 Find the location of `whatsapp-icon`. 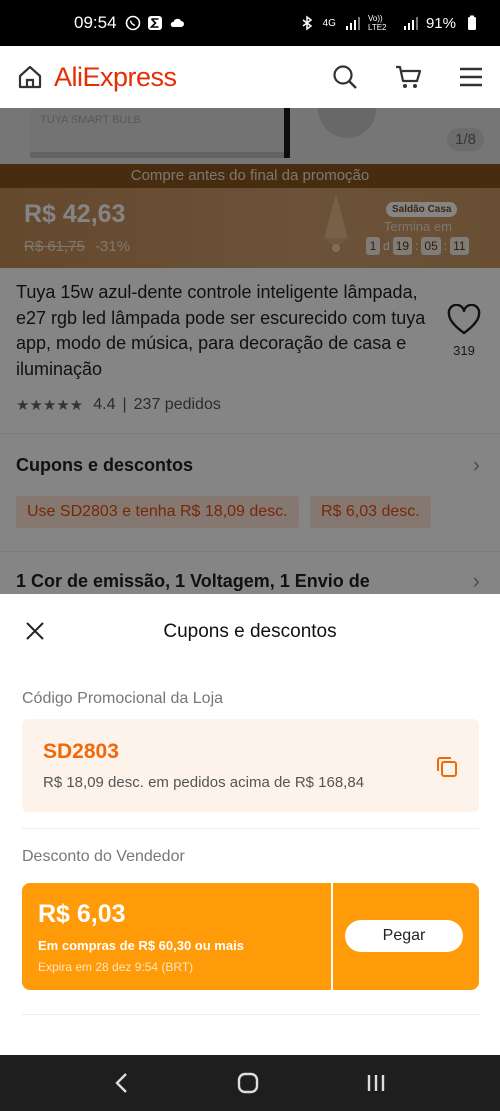

whatsapp-icon is located at coordinates (132, 23).